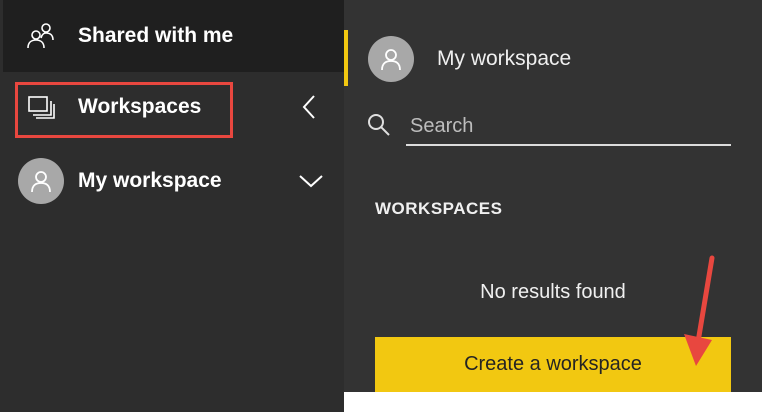 This screenshot has height=412, width=762. I want to click on red-arrow-annotation, so click(699, 310).